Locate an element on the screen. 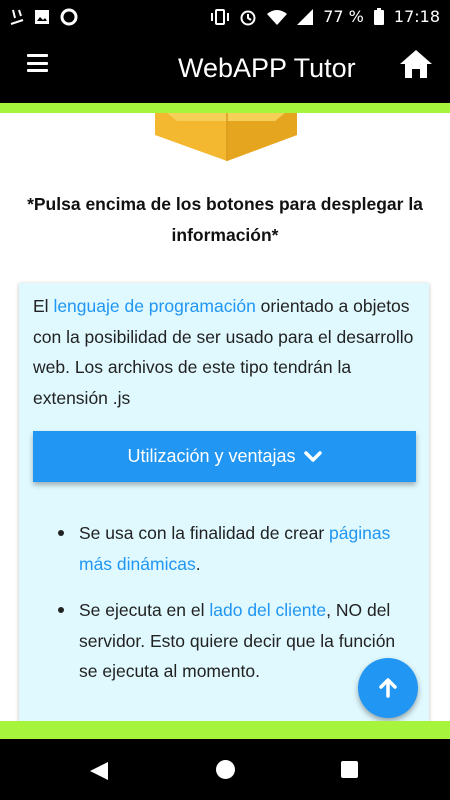 The width and height of the screenshot is (450, 800). status-right-icons: 77 % 17:18 is located at coordinates (325, 16).